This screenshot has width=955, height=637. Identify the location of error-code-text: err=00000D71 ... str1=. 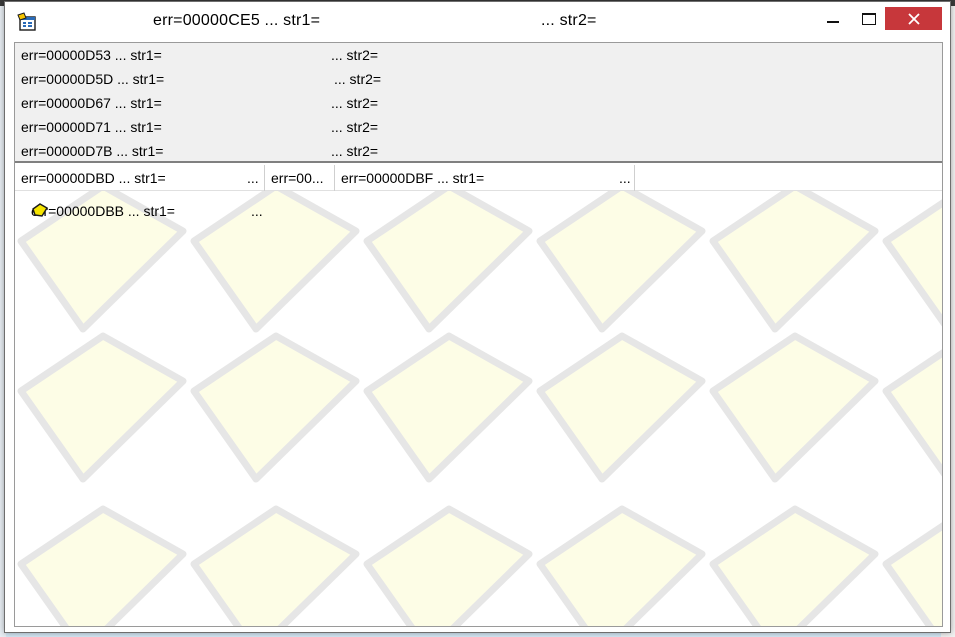
(91, 127).